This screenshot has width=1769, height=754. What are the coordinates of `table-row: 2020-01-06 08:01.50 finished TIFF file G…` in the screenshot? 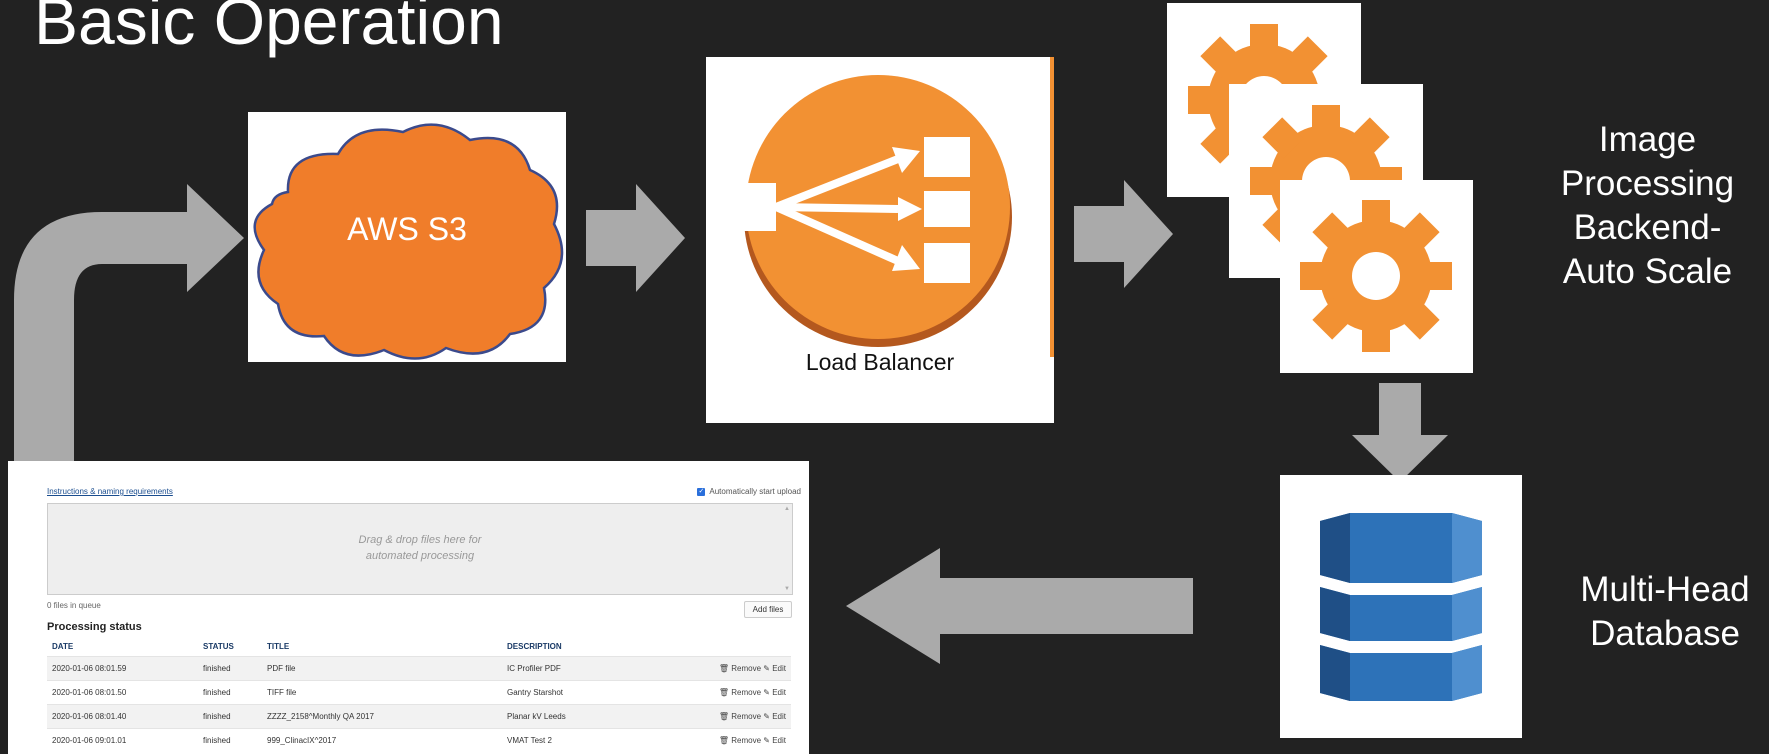 It's located at (419, 692).